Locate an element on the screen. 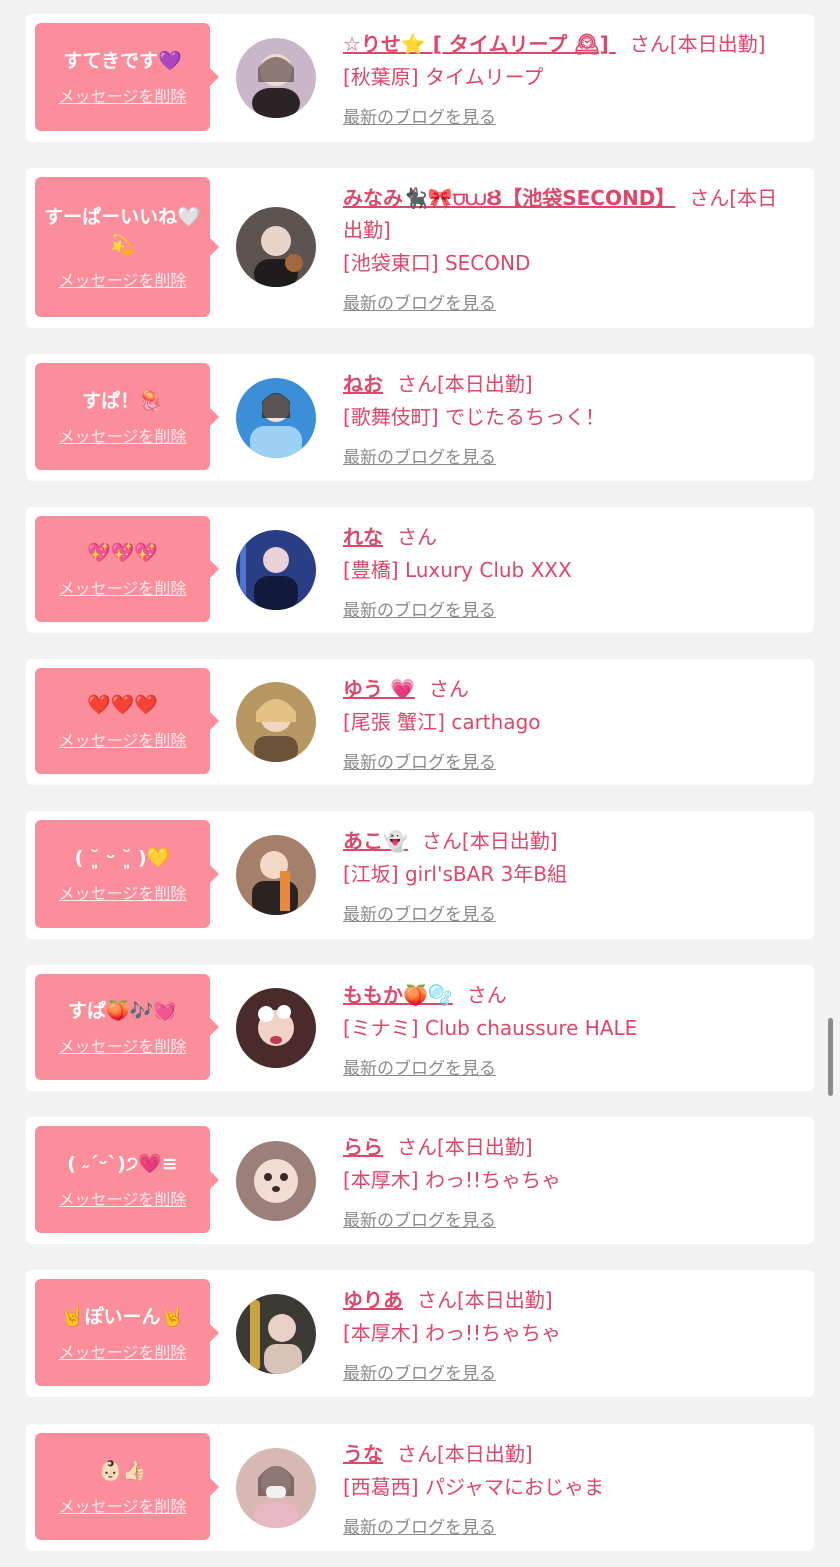 This screenshot has height=1567, width=840. name-line: みなみ🐈‍⬛🎀⩌⩊Ȣ【池袋SECOND】 さん[本日出勤] is located at coordinates (569, 214).